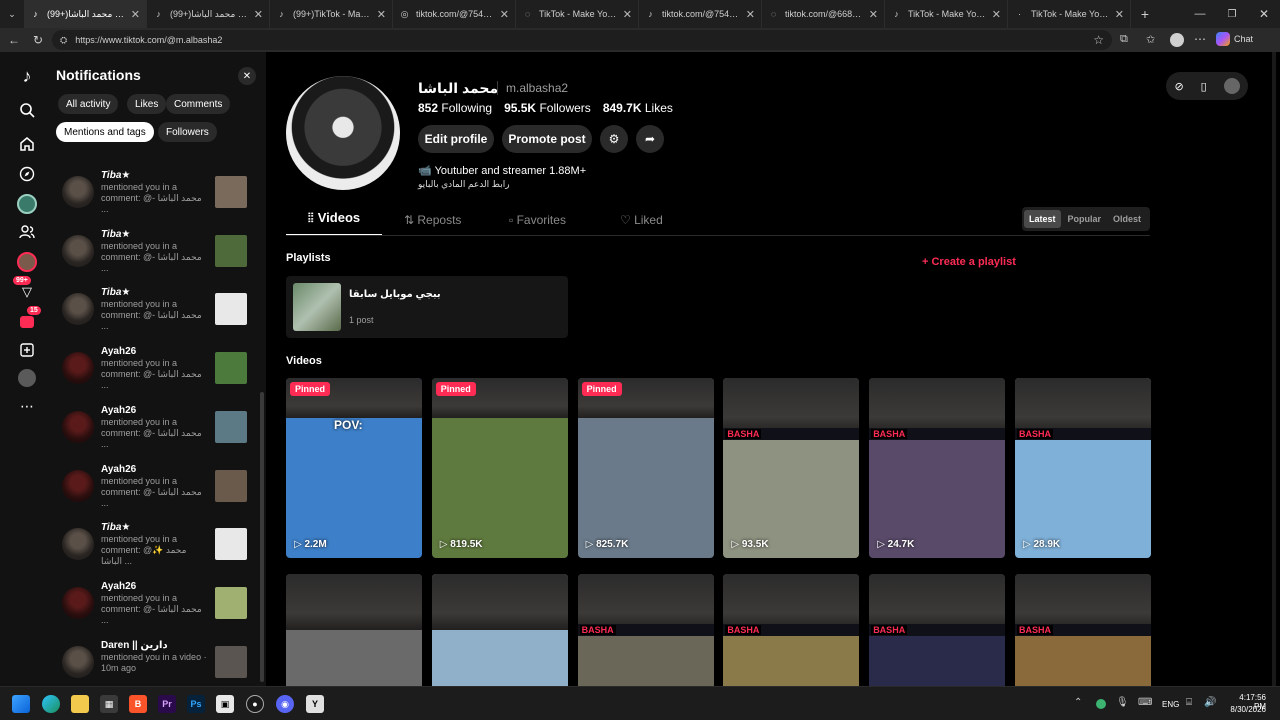 The height and width of the screenshot is (720, 1280). What do you see at coordinates (1178, 86) in the screenshot?
I see `compass-tool-icon: ⊘` at bounding box center [1178, 86].